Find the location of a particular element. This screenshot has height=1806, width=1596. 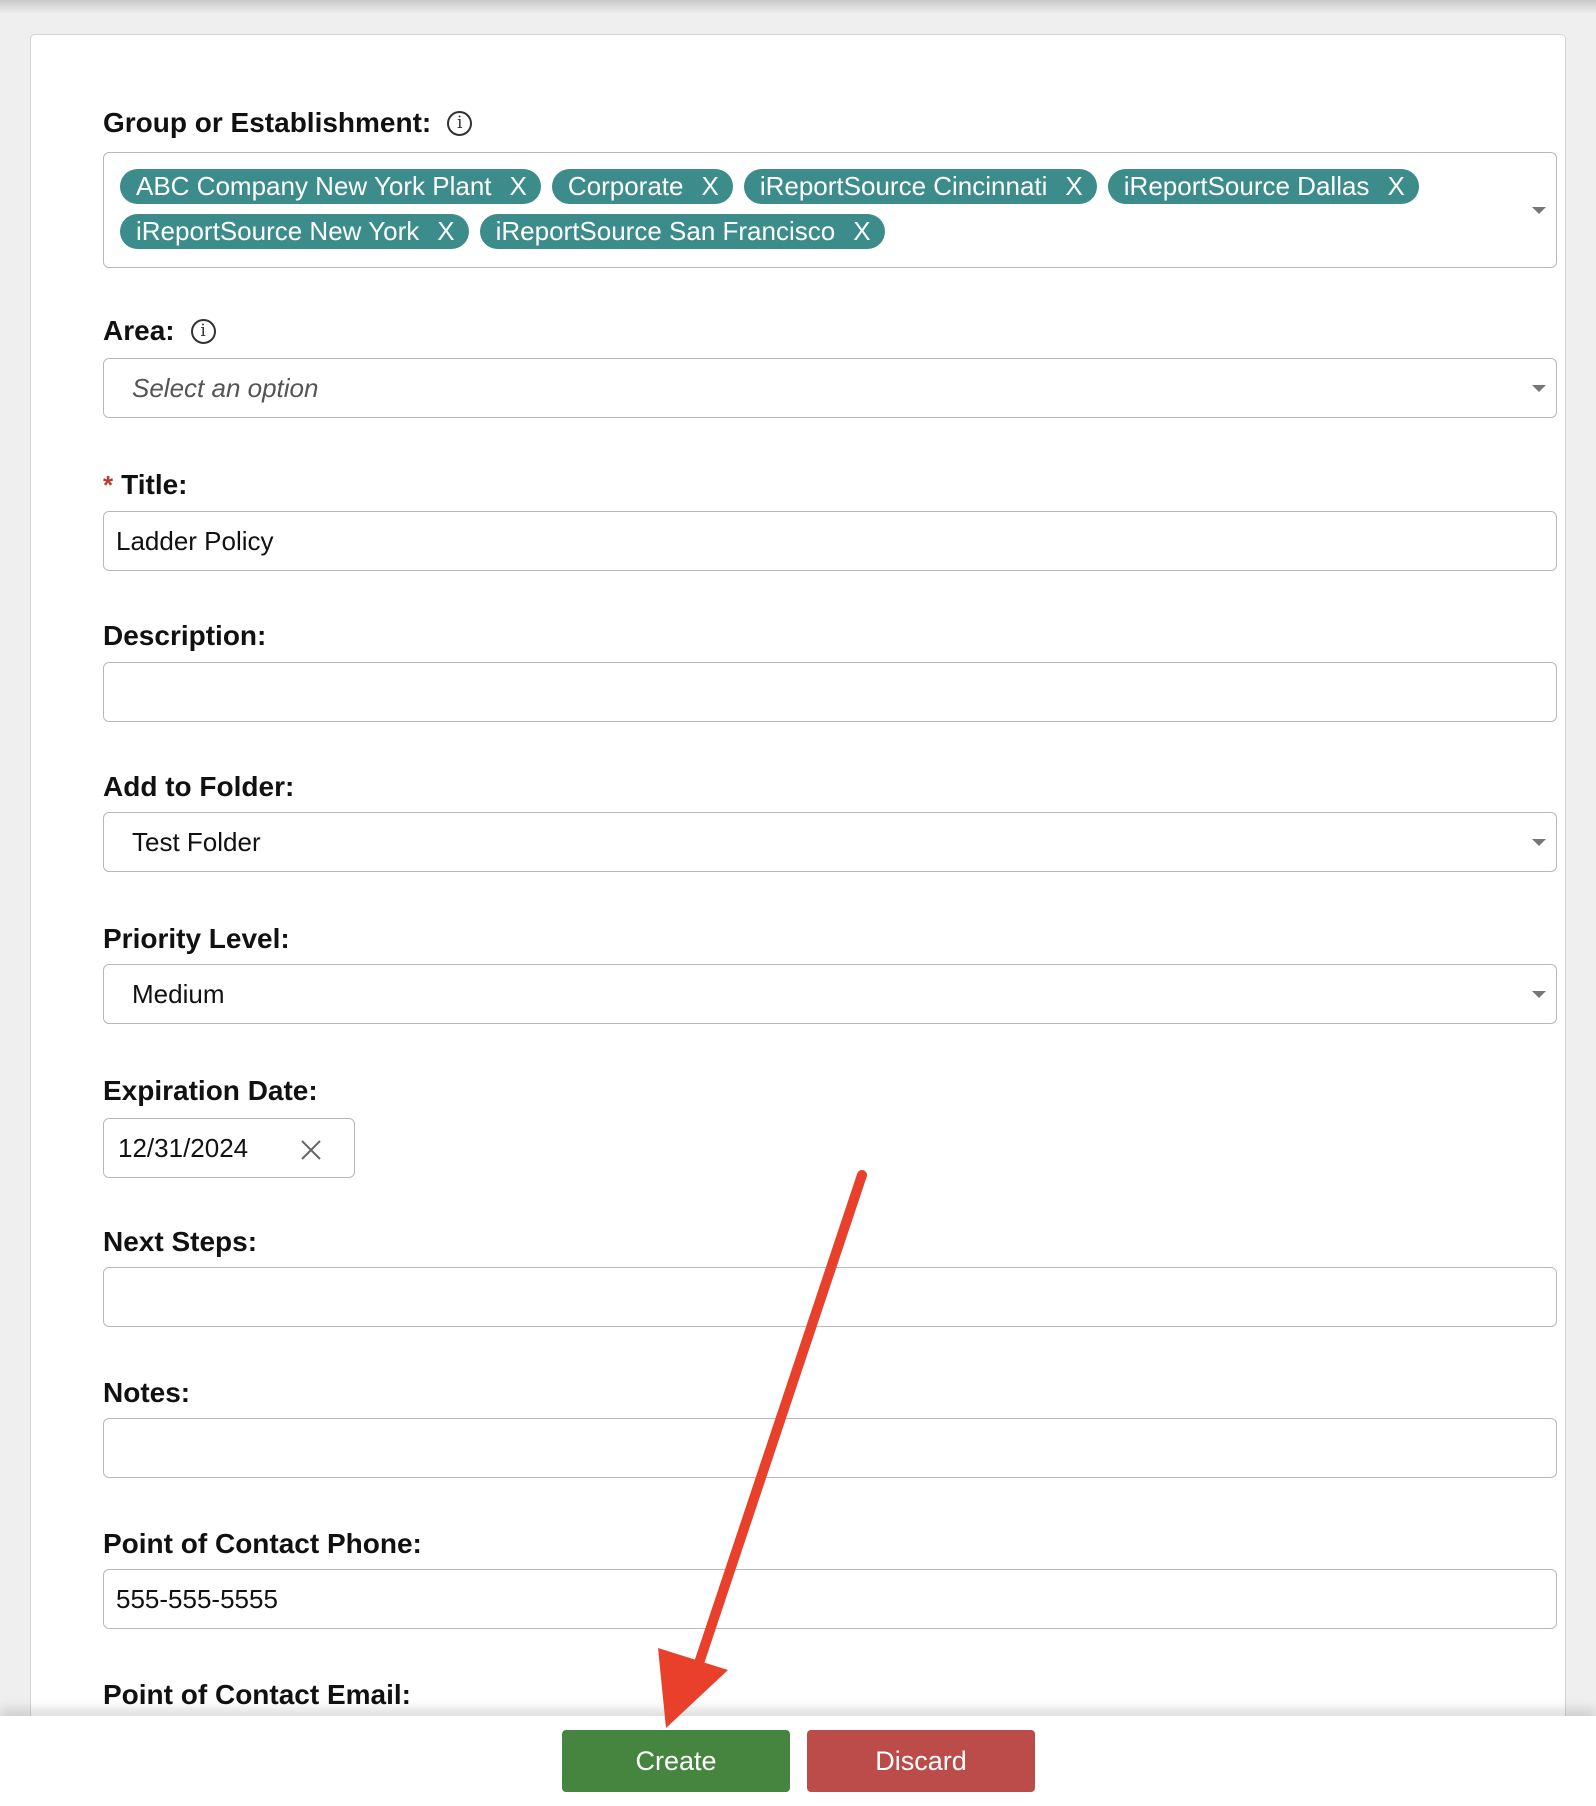

next-steps-input is located at coordinates (830, 1297).